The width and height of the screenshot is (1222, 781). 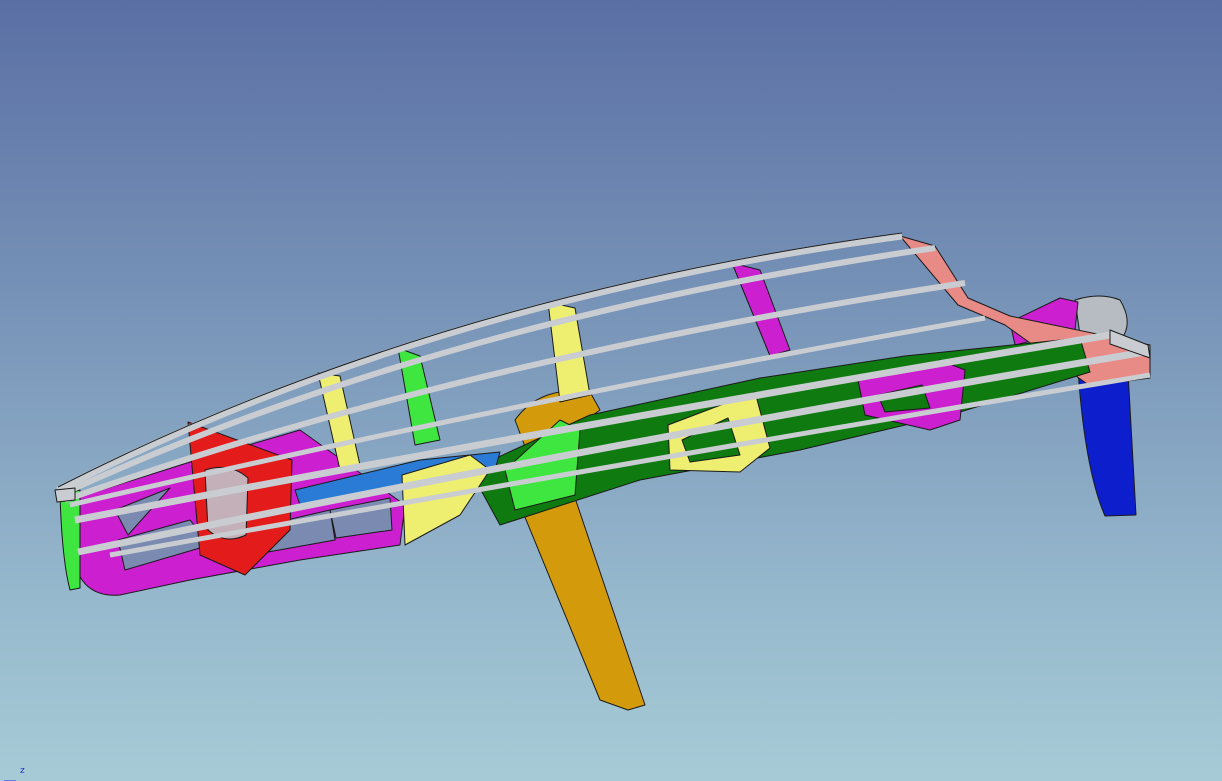 What do you see at coordinates (10, 780) in the screenshot?
I see `axis-triad-lines` at bounding box center [10, 780].